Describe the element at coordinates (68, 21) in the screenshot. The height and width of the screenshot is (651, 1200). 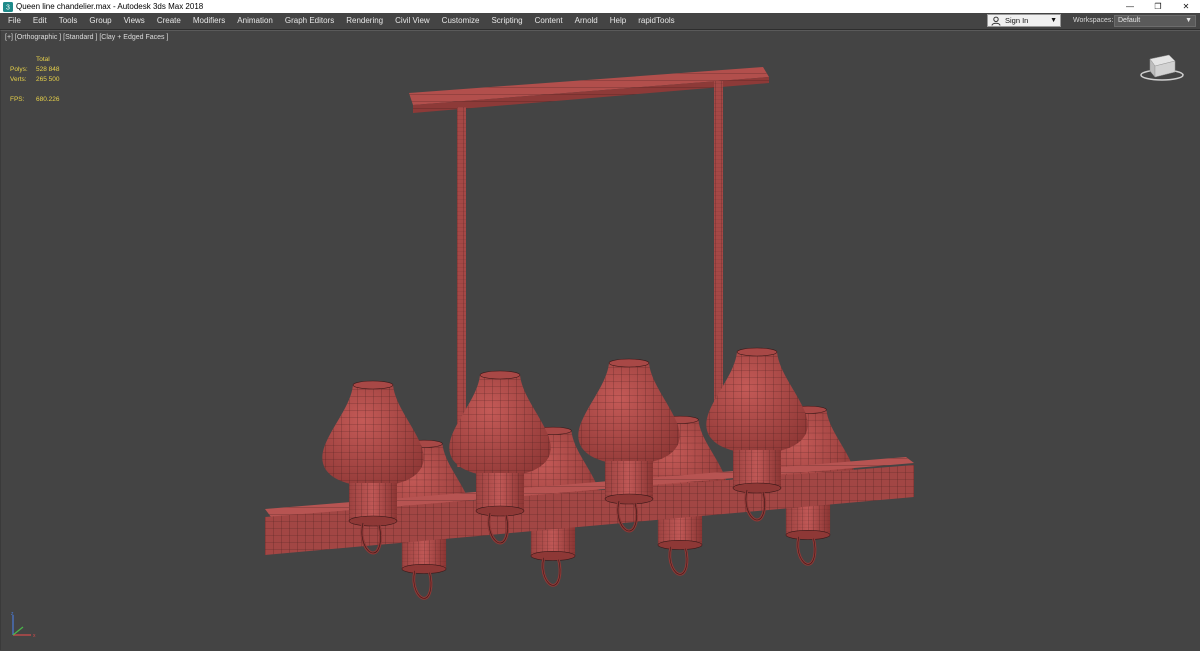
I see `menu-tools: Tools` at that location.